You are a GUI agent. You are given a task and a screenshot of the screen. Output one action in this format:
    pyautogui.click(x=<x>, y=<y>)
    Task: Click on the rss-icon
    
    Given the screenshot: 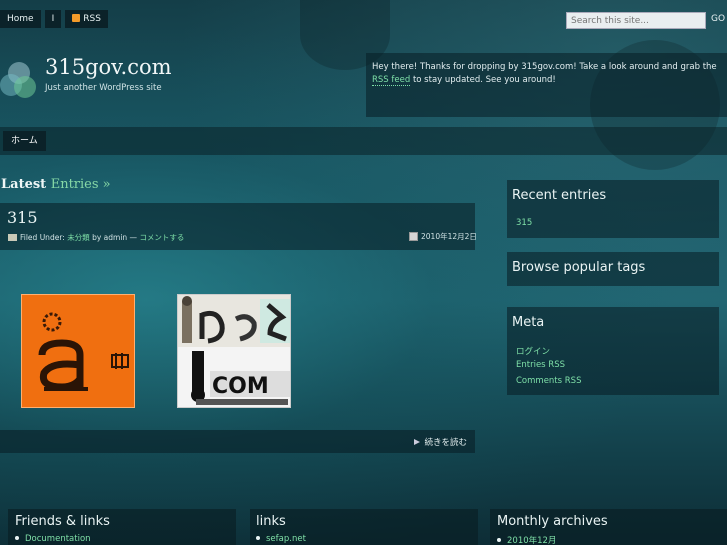 What is the action you would take?
    pyautogui.click(x=76, y=18)
    